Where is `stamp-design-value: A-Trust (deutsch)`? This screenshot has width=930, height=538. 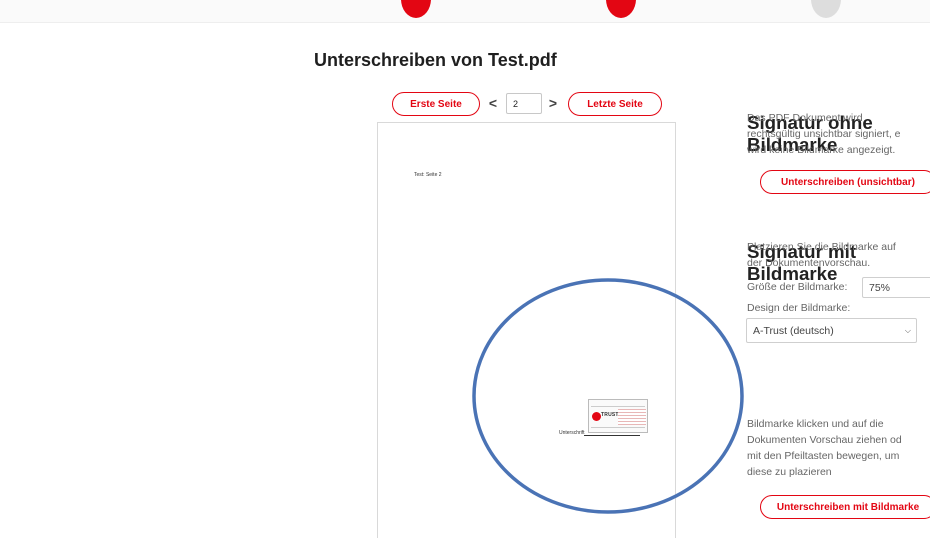
stamp-design-value: A-Trust (deutsch) is located at coordinates (793, 330).